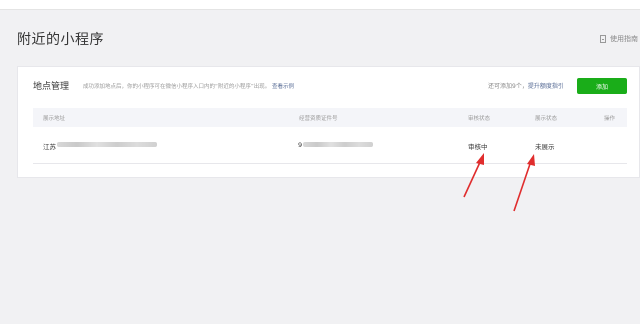  What do you see at coordinates (473, 175) in the screenshot?
I see `arrow-to-review-status` at bounding box center [473, 175].